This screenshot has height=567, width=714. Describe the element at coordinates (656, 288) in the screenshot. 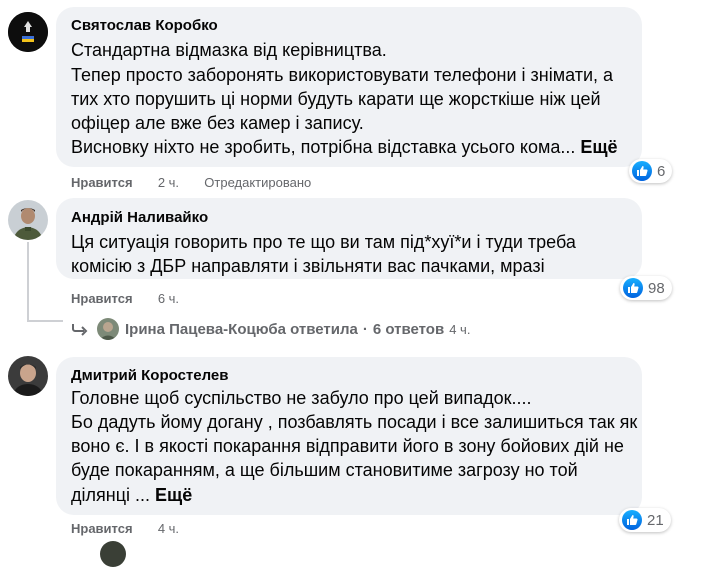

I see `reaction-count-value: 98` at that location.